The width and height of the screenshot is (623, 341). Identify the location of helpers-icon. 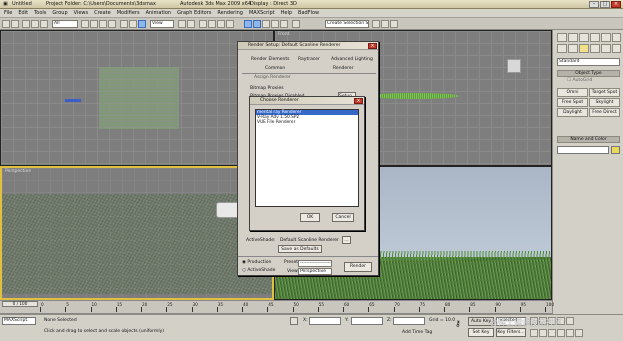
(606, 48).